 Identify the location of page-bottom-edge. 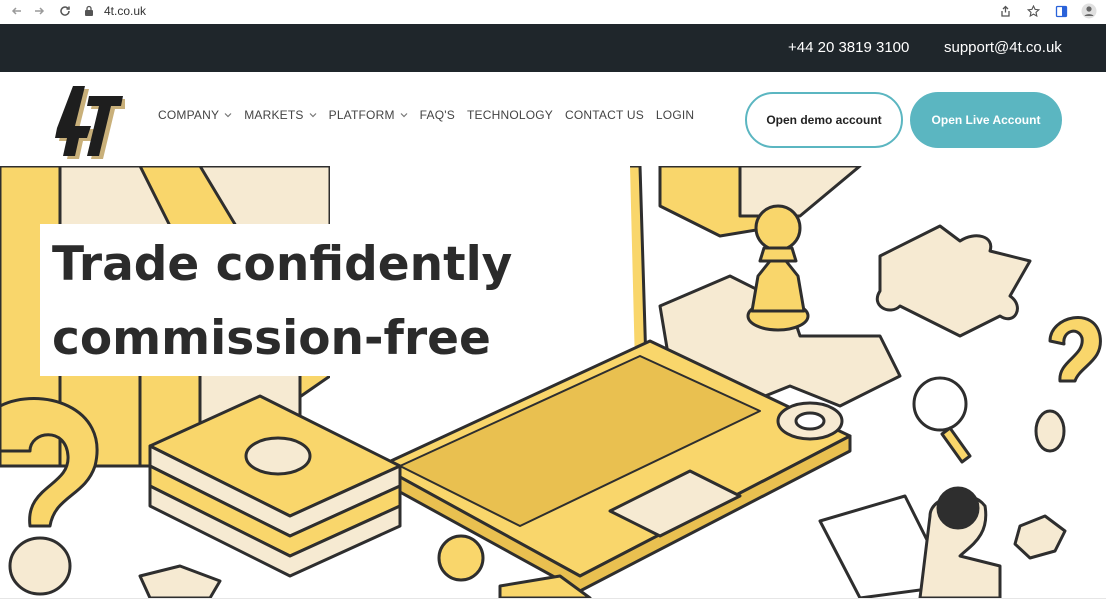
(553, 602).